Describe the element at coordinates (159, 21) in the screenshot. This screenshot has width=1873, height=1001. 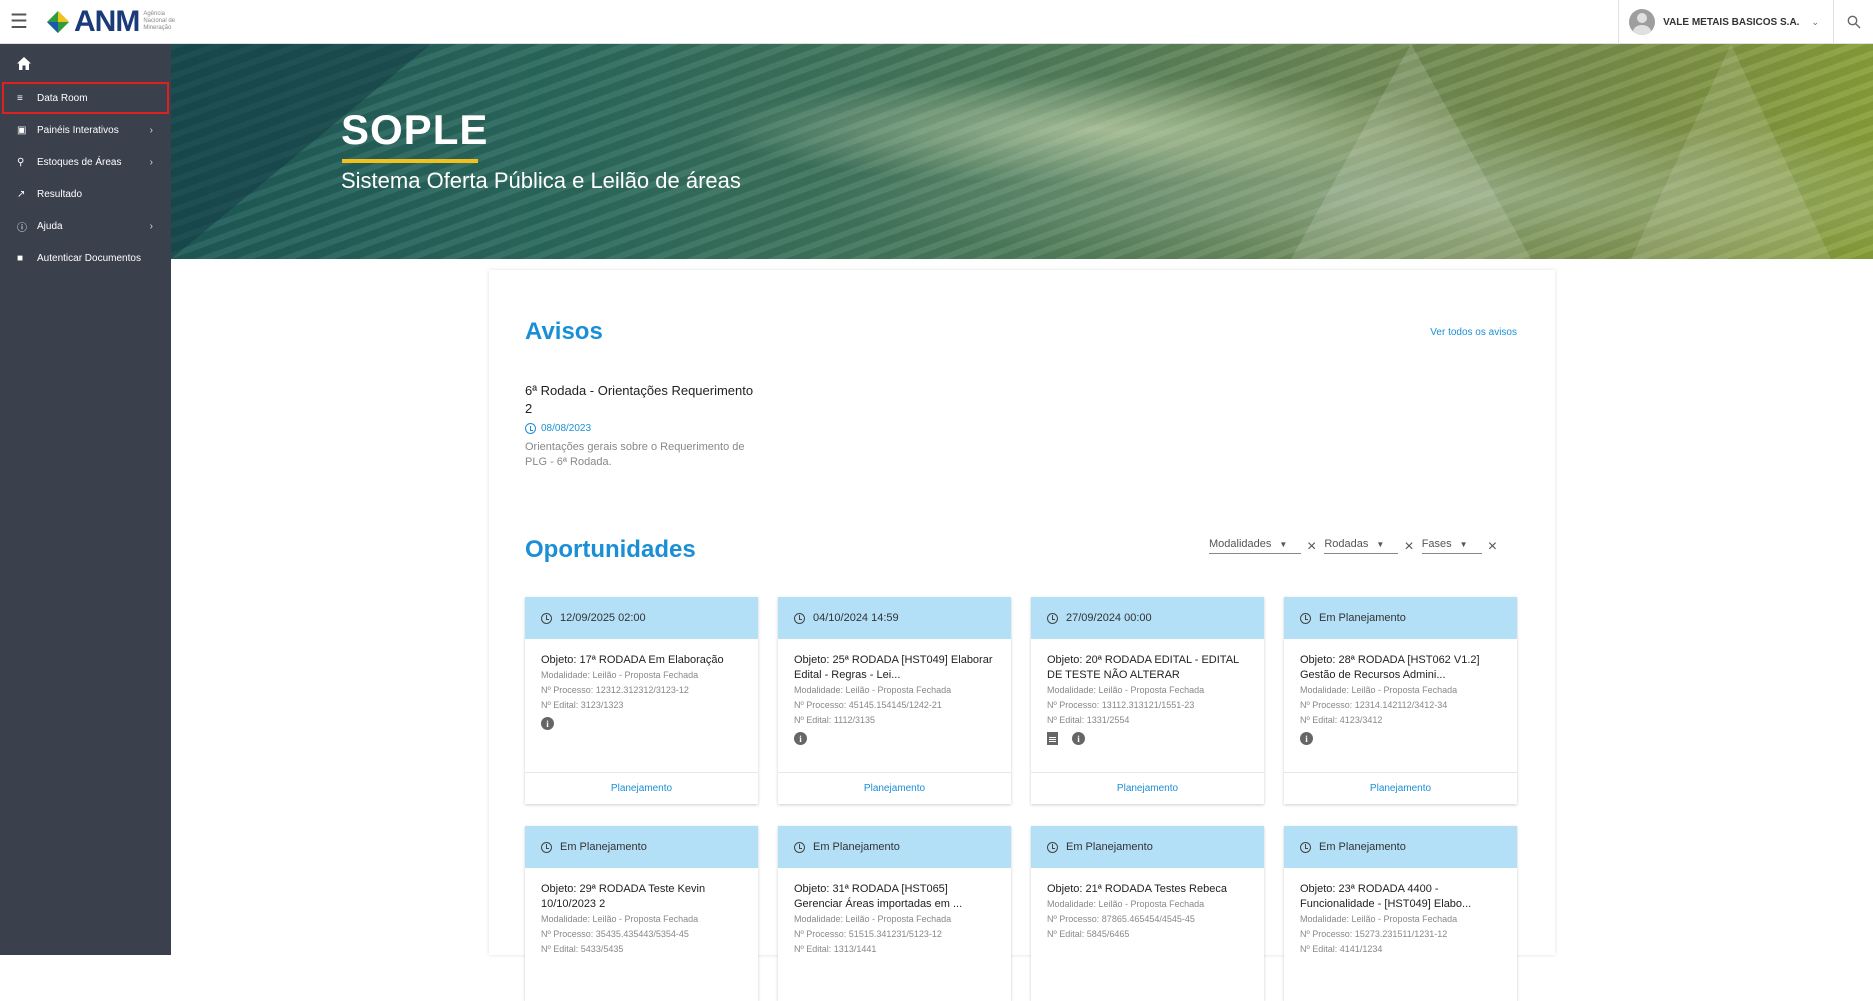
I see `logo-subtitle: Agência Nacional de Mineração` at that location.